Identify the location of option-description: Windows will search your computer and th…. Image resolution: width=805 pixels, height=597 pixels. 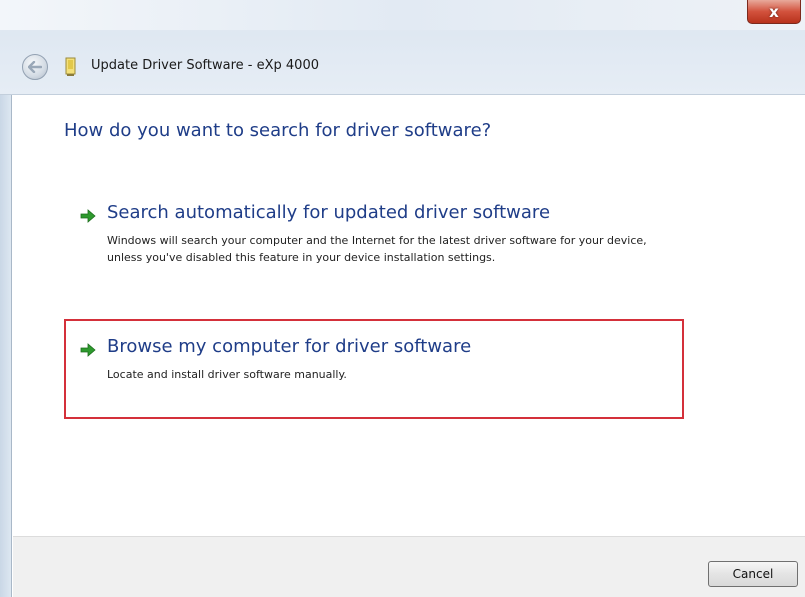
(377, 249).